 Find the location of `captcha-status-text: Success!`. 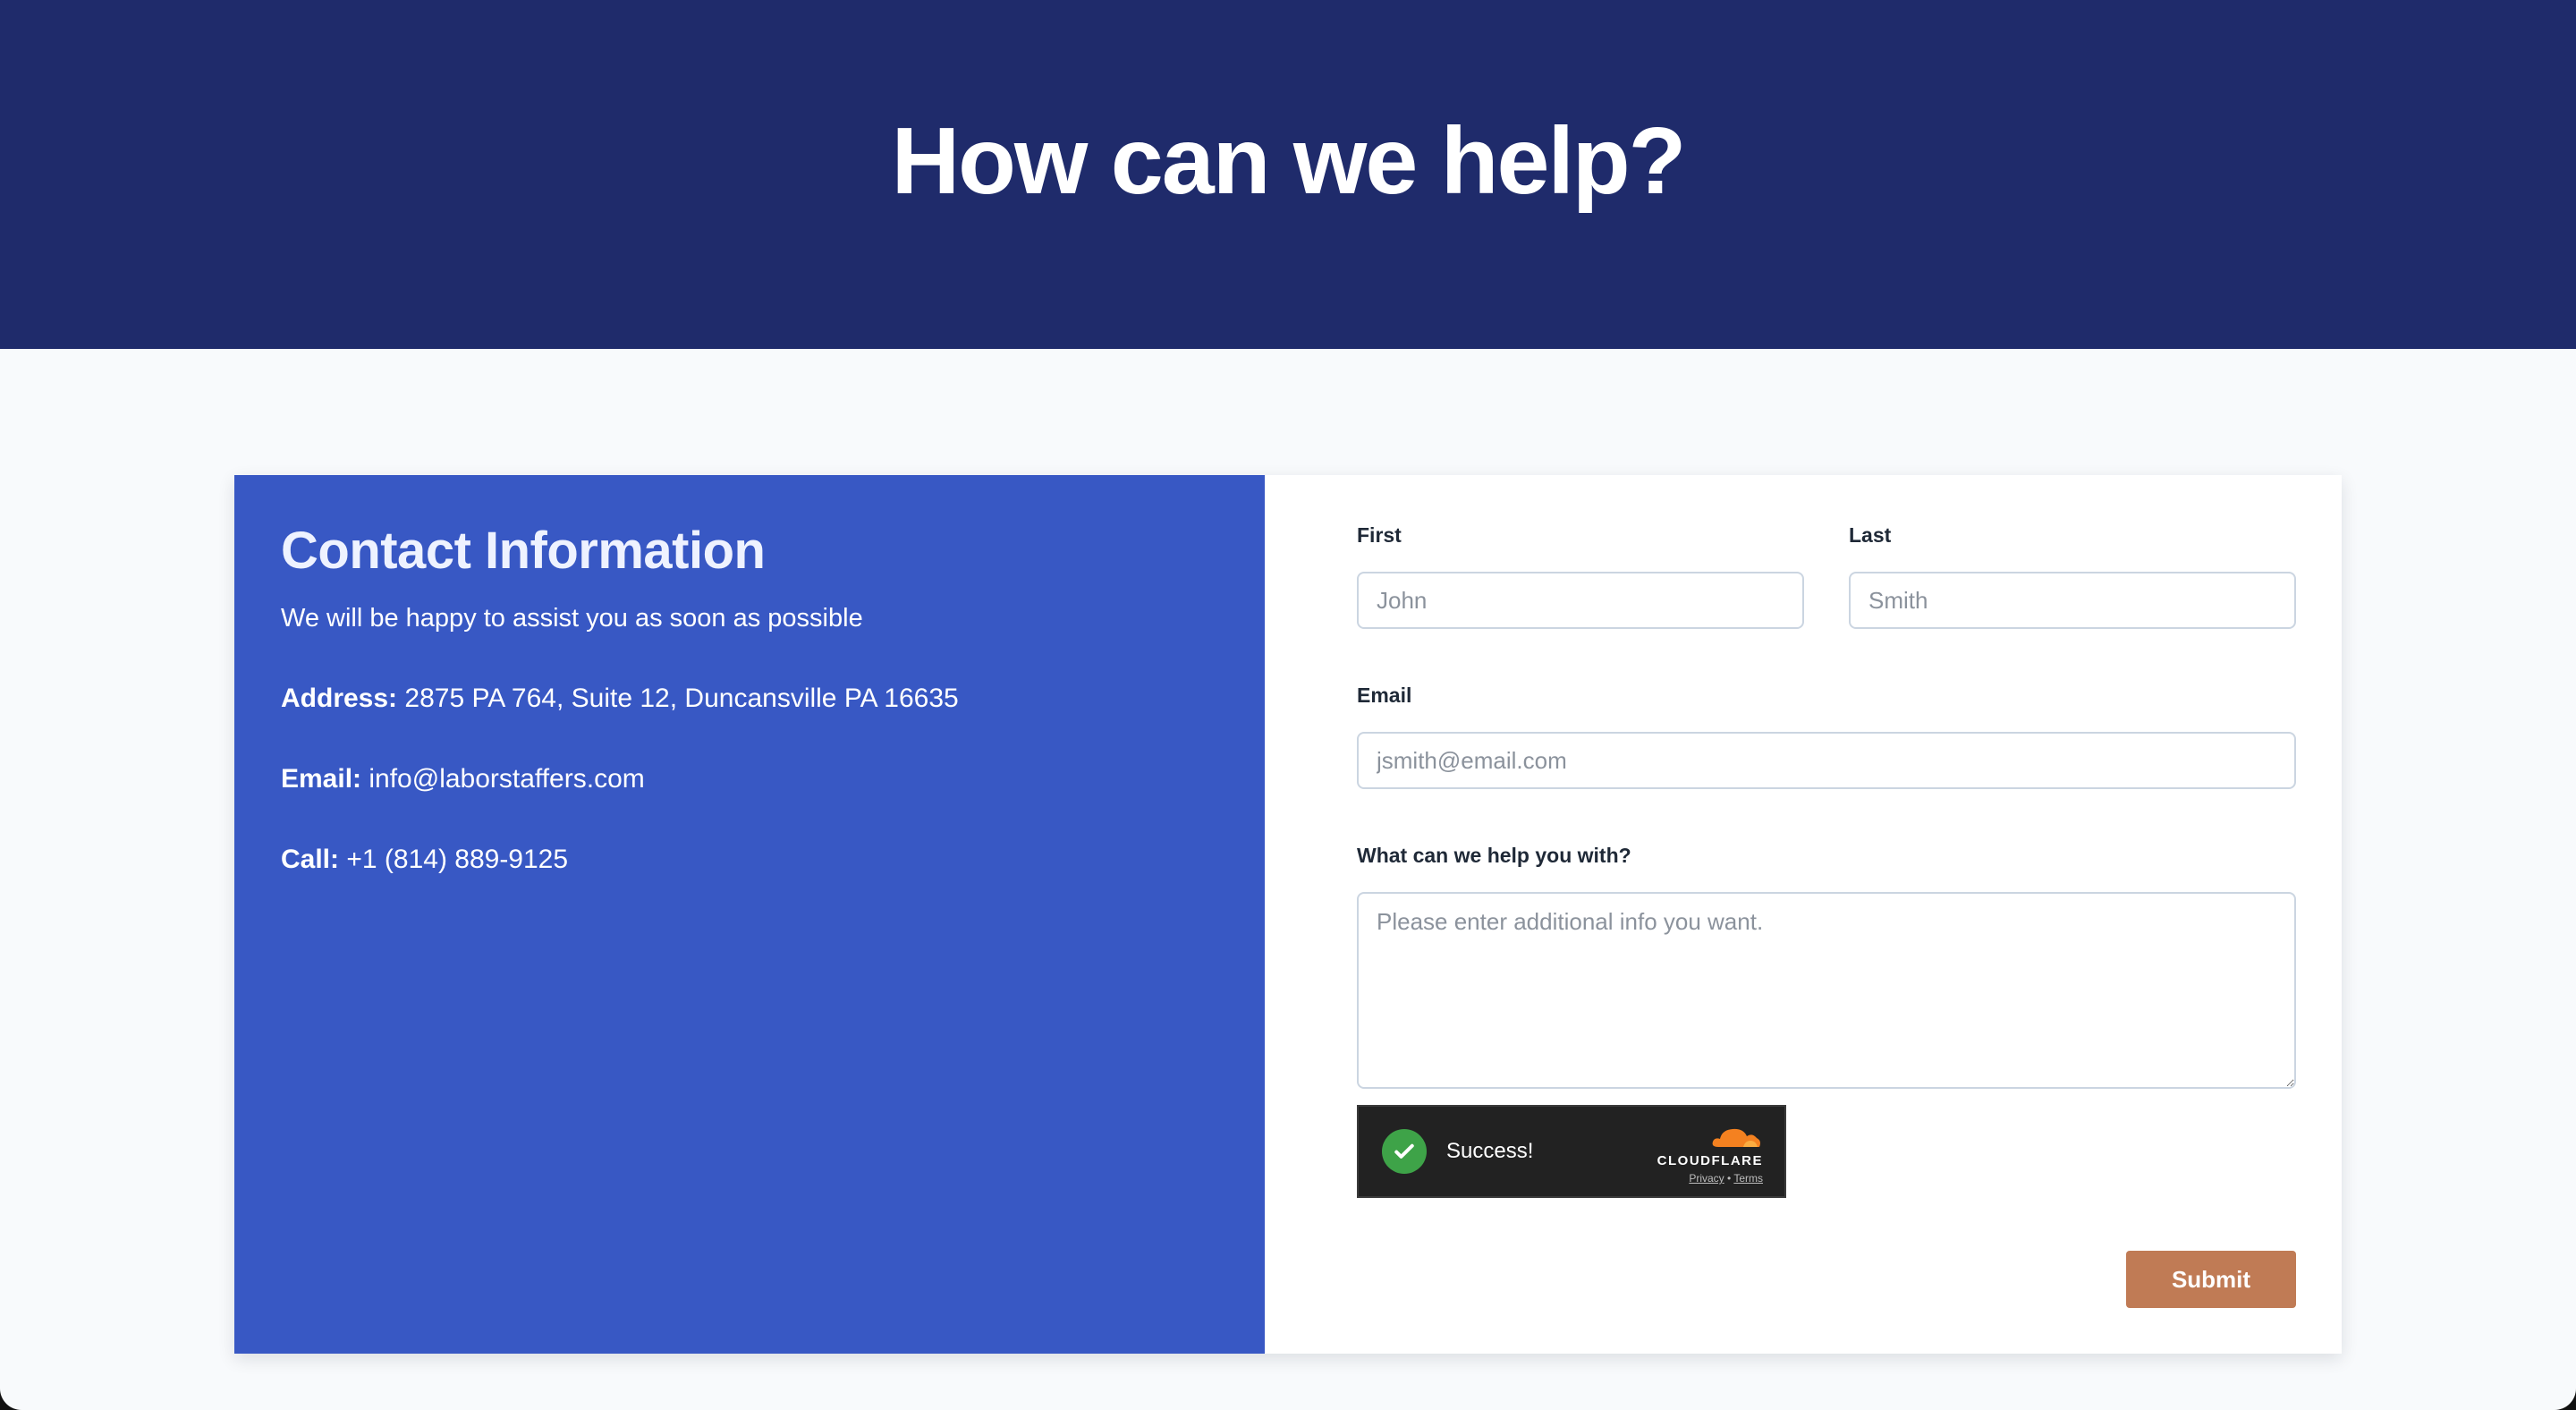

captcha-status-text: Success! is located at coordinates (1490, 1151).